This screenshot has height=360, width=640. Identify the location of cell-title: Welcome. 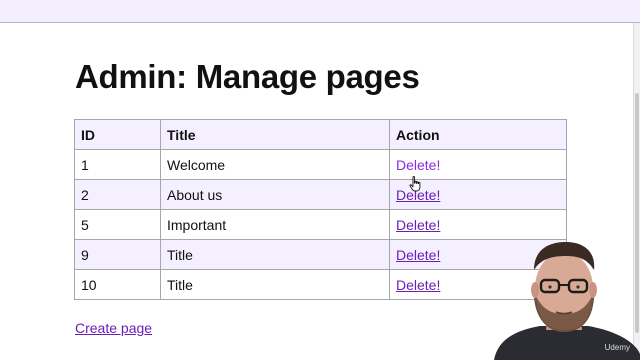
(275, 164).